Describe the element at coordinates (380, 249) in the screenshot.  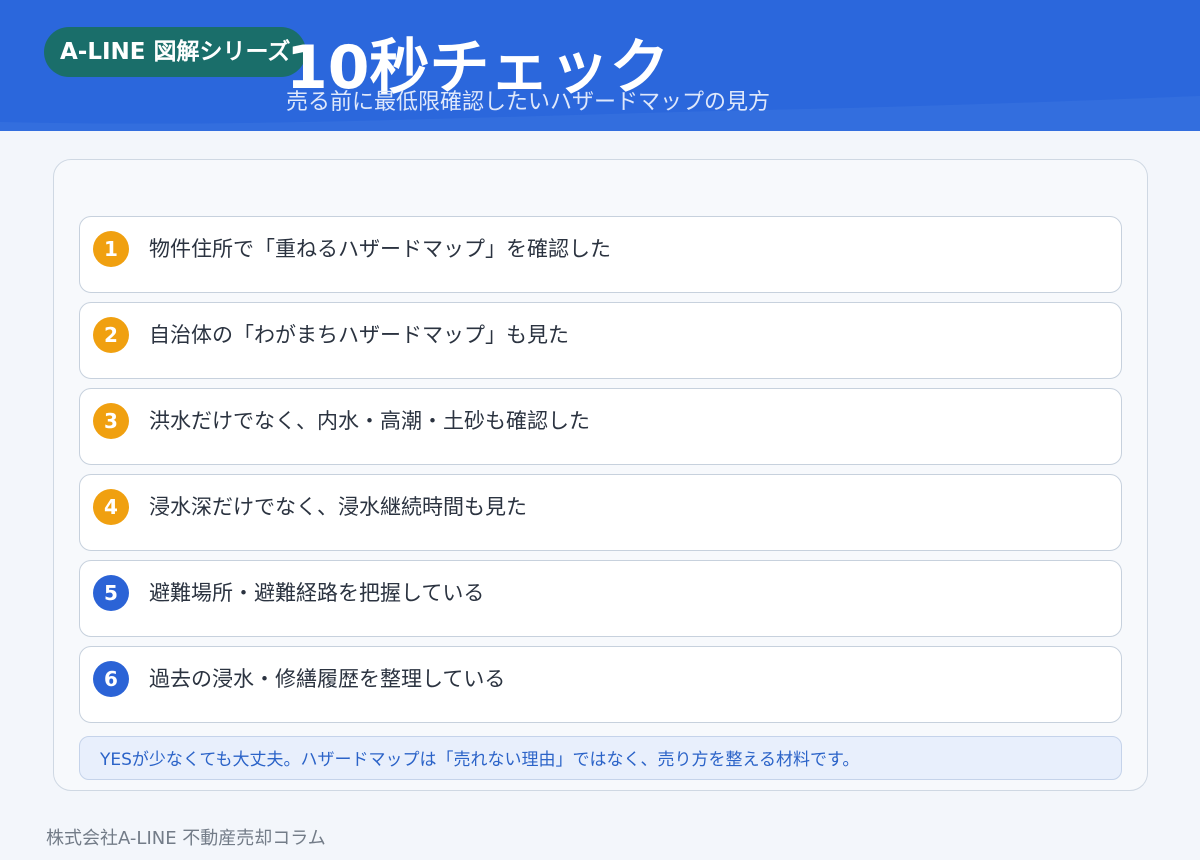
I see `checklist-item-text: 物件住所で「重ねるハザードマップ」を確認した` at that location.